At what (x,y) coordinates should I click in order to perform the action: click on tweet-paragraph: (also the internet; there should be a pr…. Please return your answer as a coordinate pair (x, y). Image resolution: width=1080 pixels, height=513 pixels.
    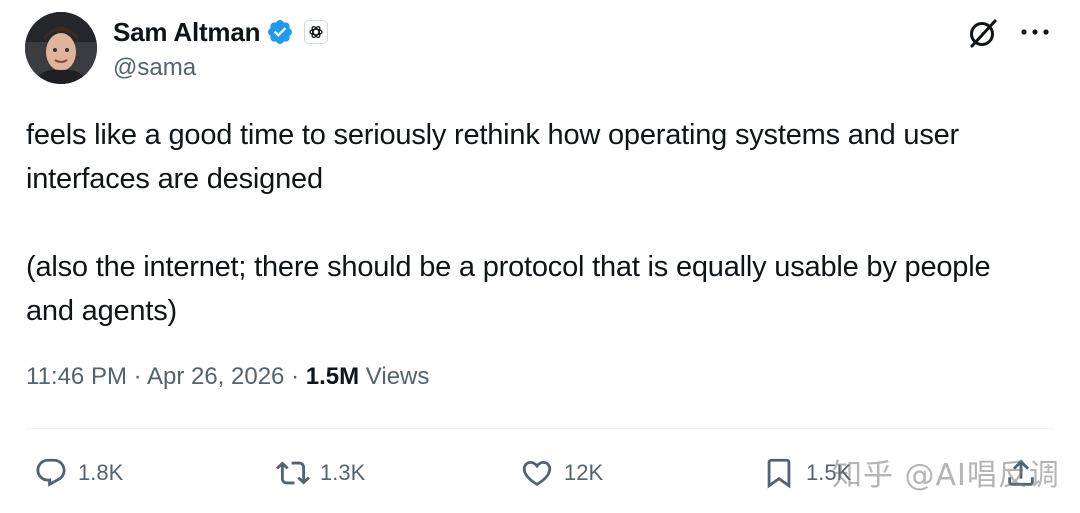
    Looking at the image, I should click on (508, 289).